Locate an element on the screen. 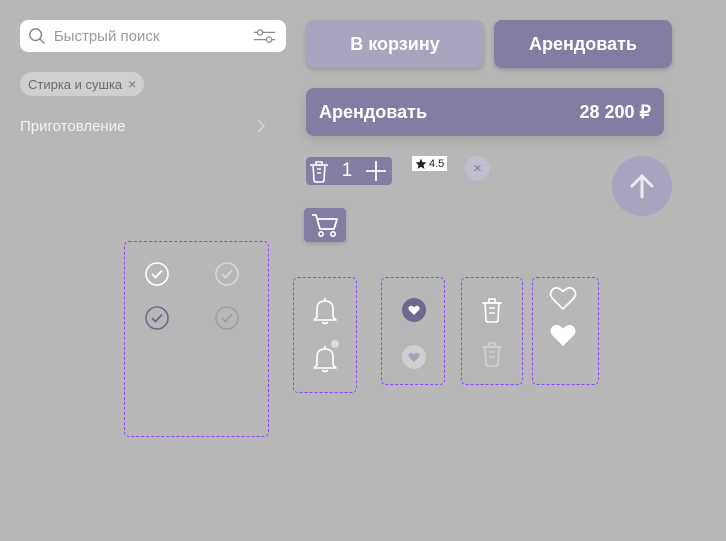 The width and height of the screenshot is (726, 541). check-variants-frame is located at coordinates (196, 339).